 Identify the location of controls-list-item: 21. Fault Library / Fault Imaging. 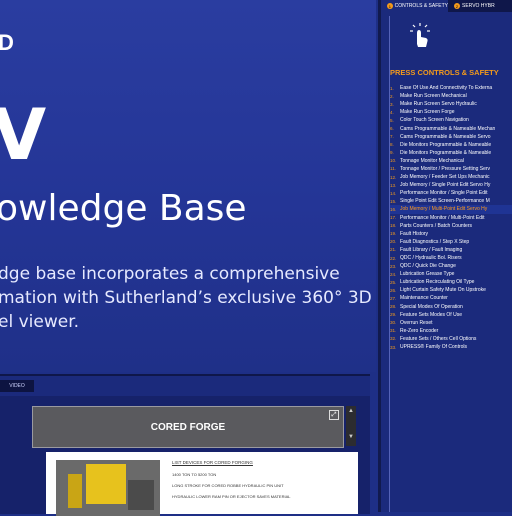
(451, 250).